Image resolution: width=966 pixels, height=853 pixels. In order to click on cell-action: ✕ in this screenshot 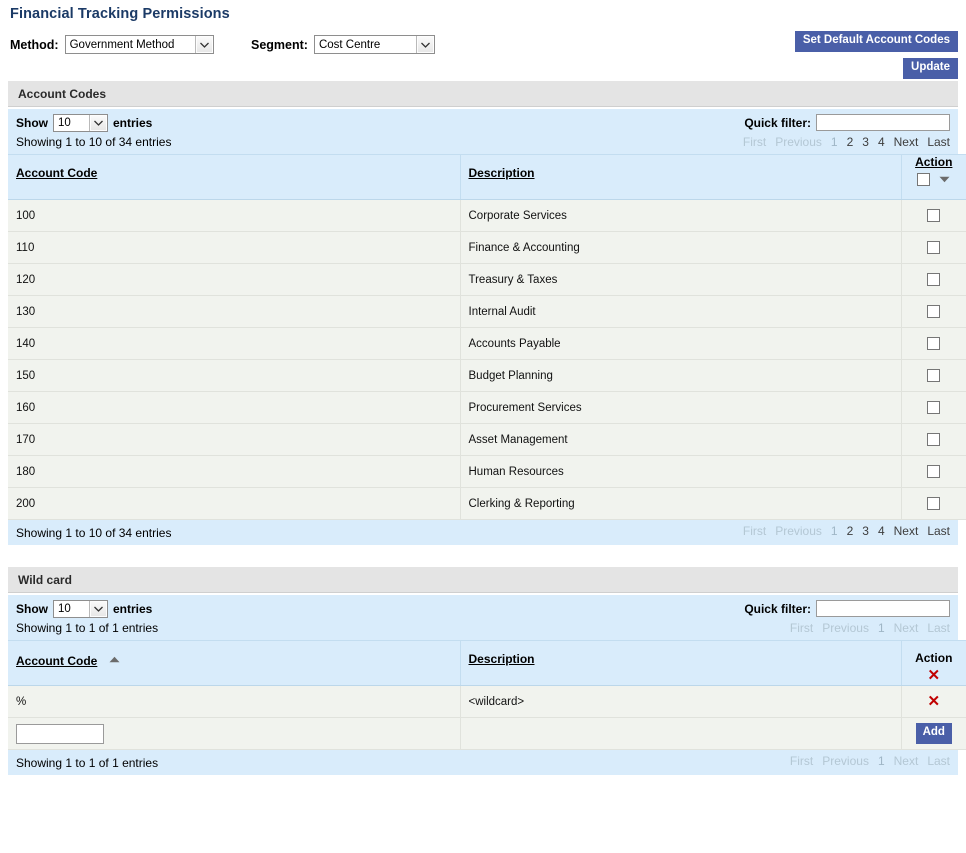, I will do `click(933, 702)`.